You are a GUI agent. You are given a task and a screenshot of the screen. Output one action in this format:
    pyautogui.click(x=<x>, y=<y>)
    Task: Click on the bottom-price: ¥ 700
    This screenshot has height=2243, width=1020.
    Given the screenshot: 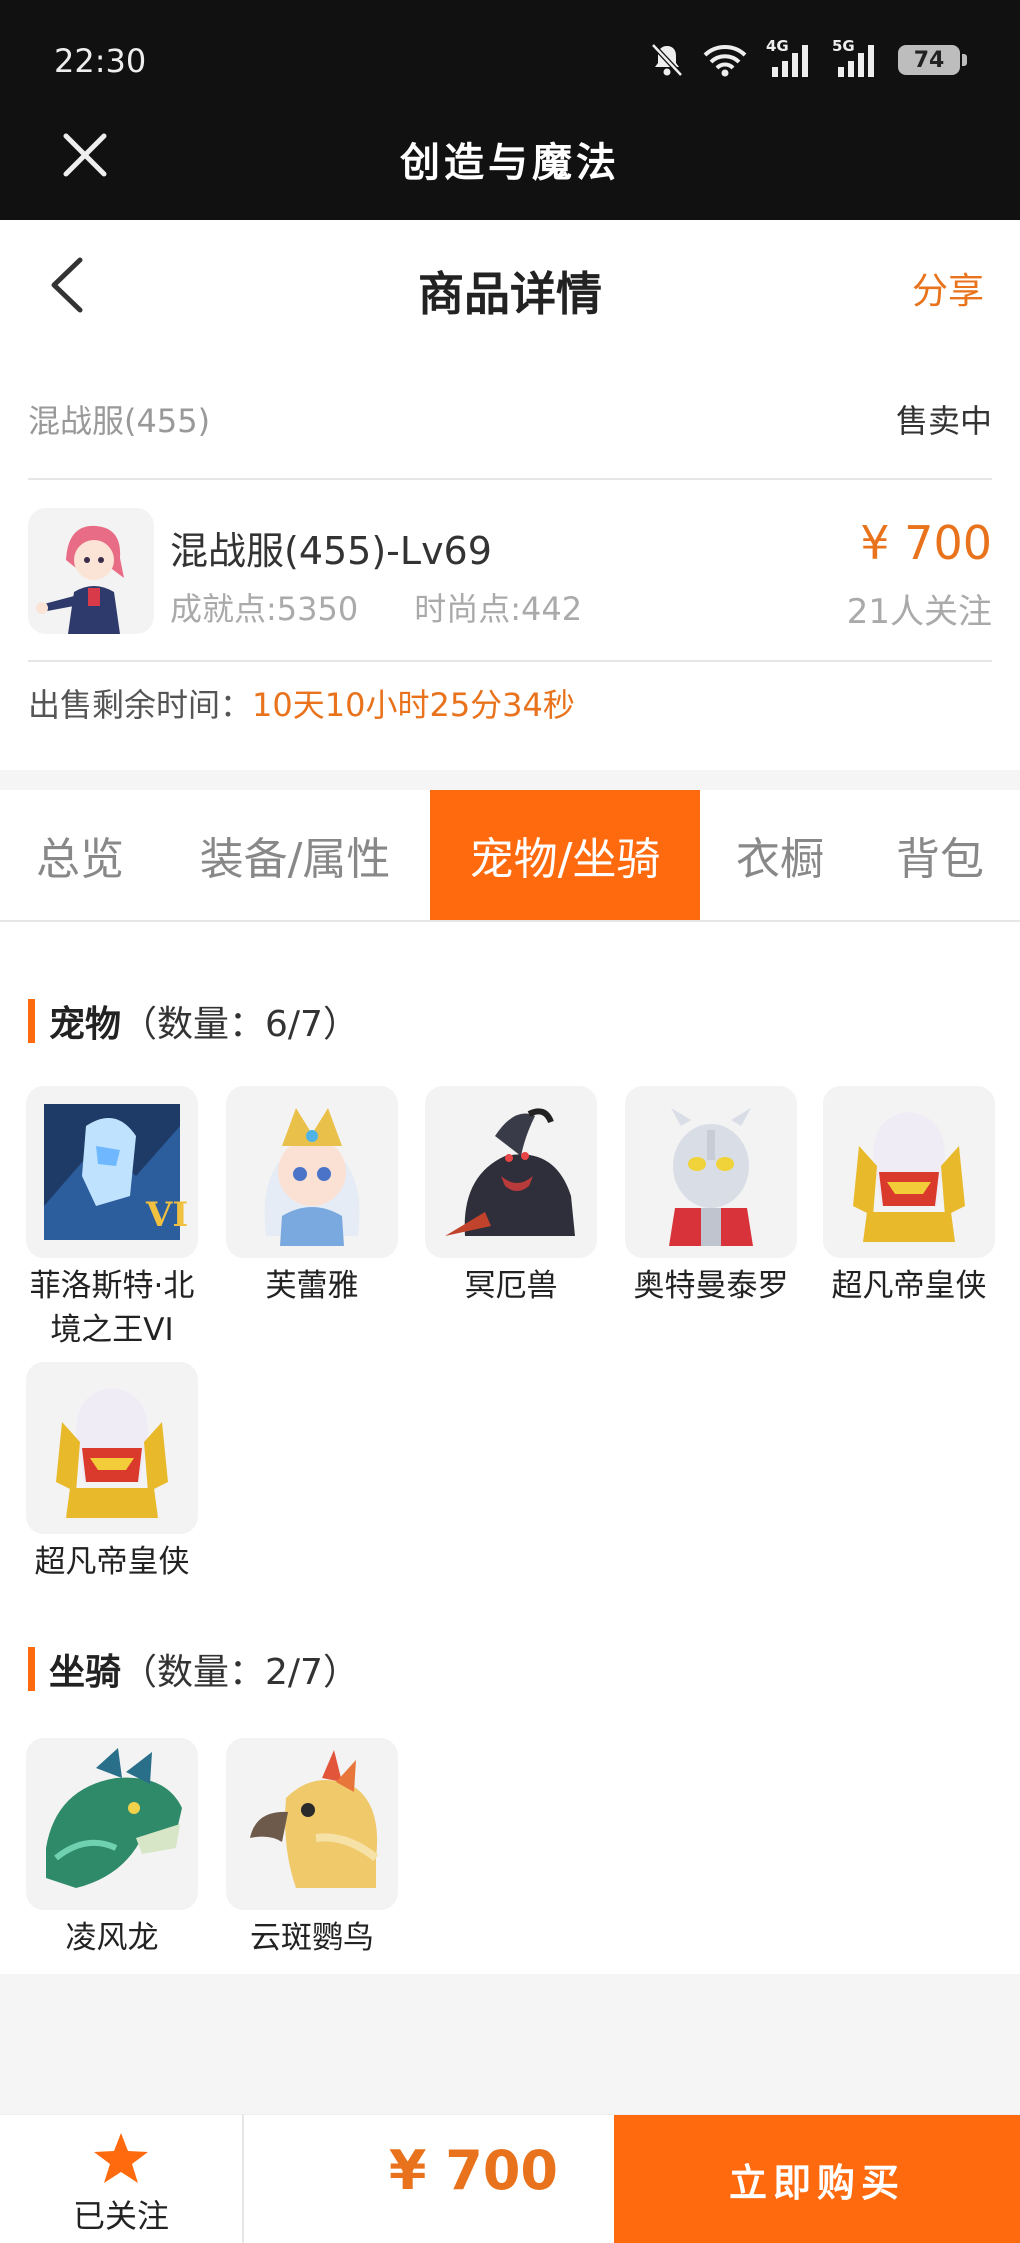 What is the action you would take?
    pyautogui.click(x=473, y=2170)
    